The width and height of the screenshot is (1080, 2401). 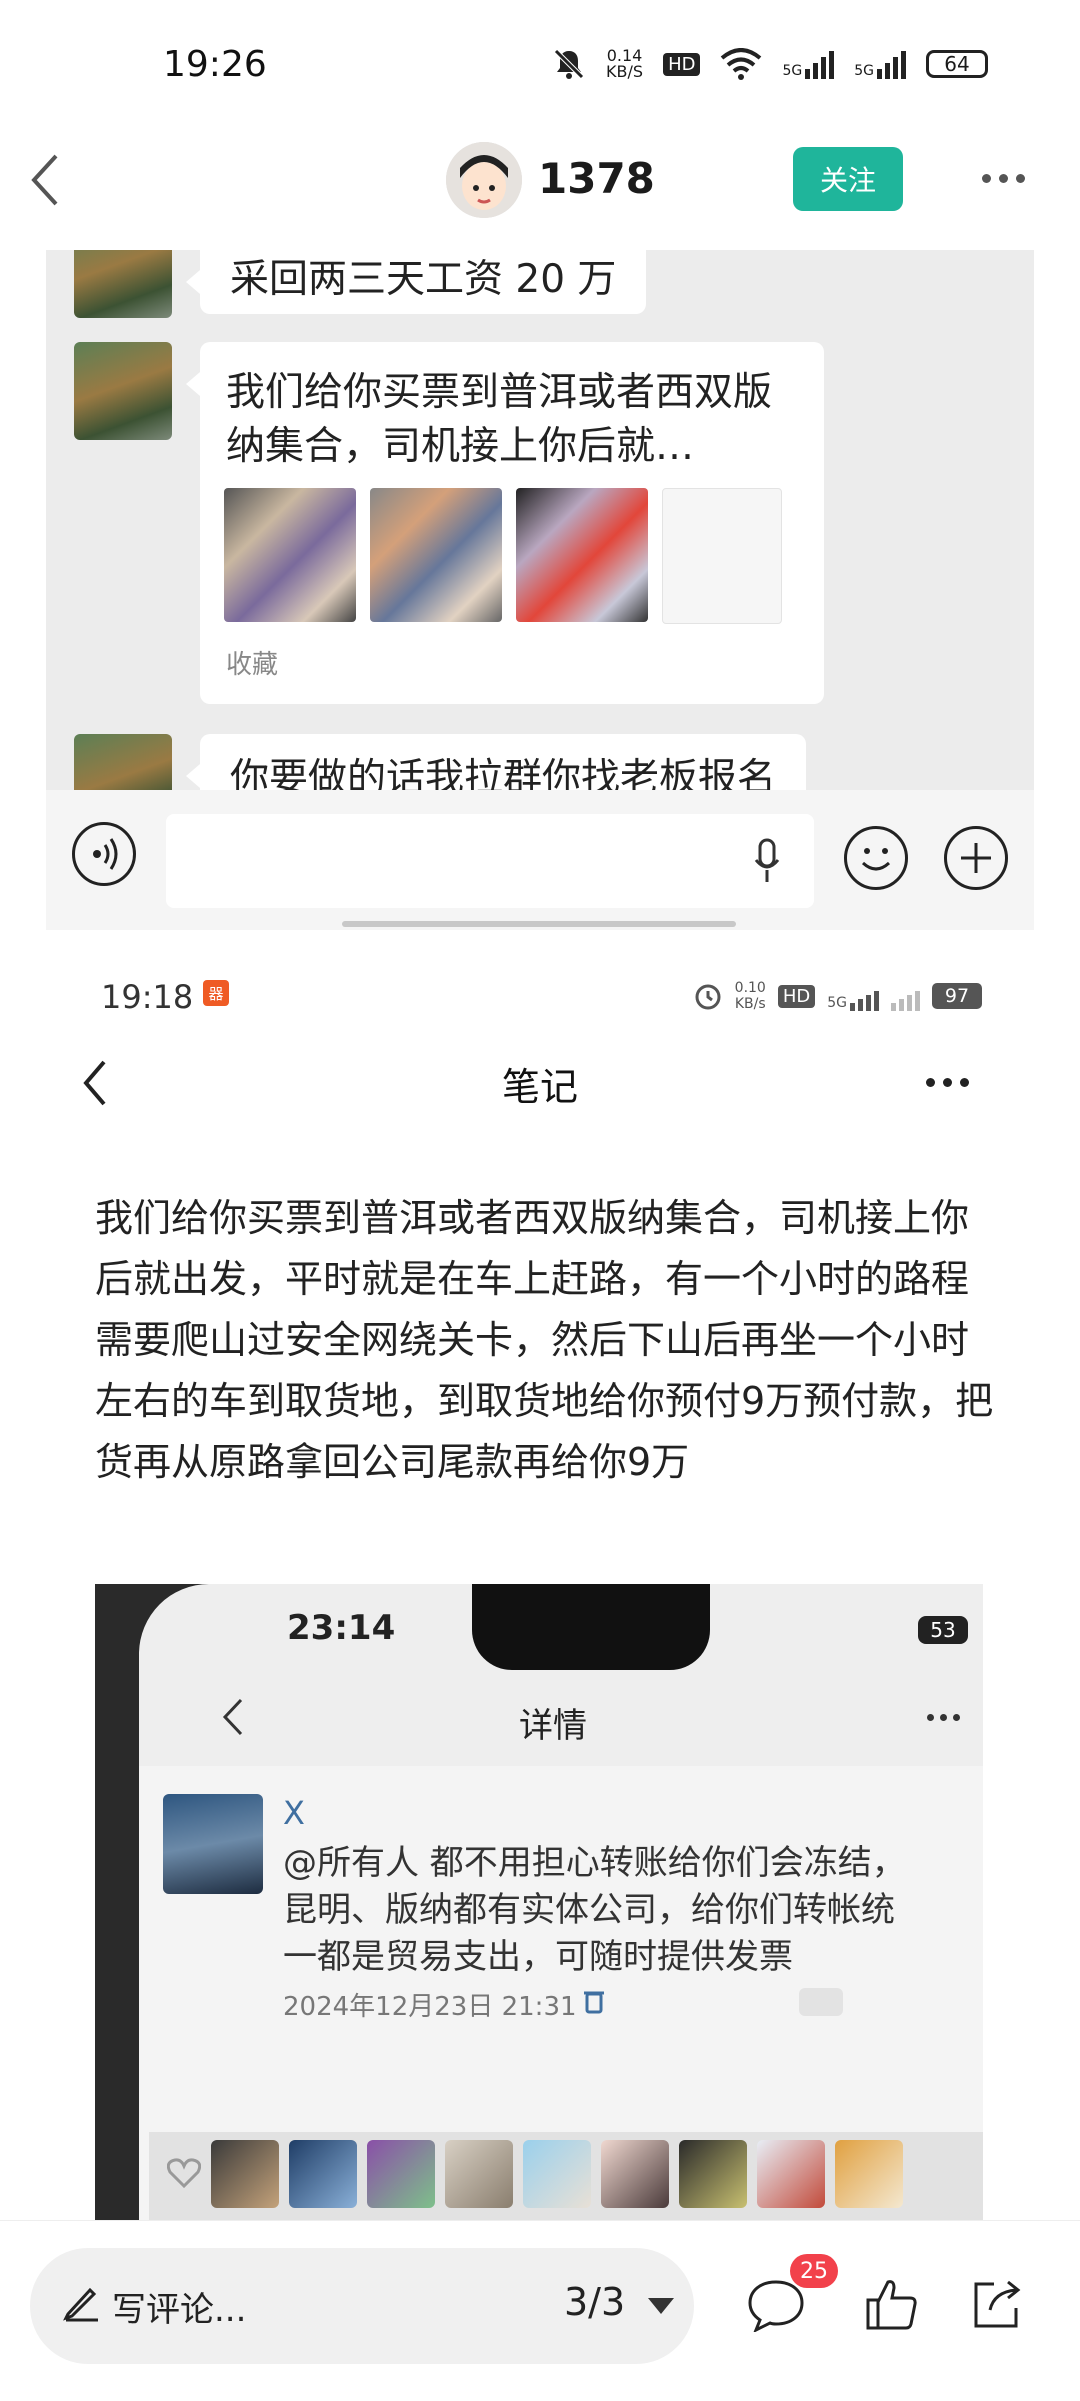 I want to click on inner-status-time: 19:18, so click(x=147, y=997).